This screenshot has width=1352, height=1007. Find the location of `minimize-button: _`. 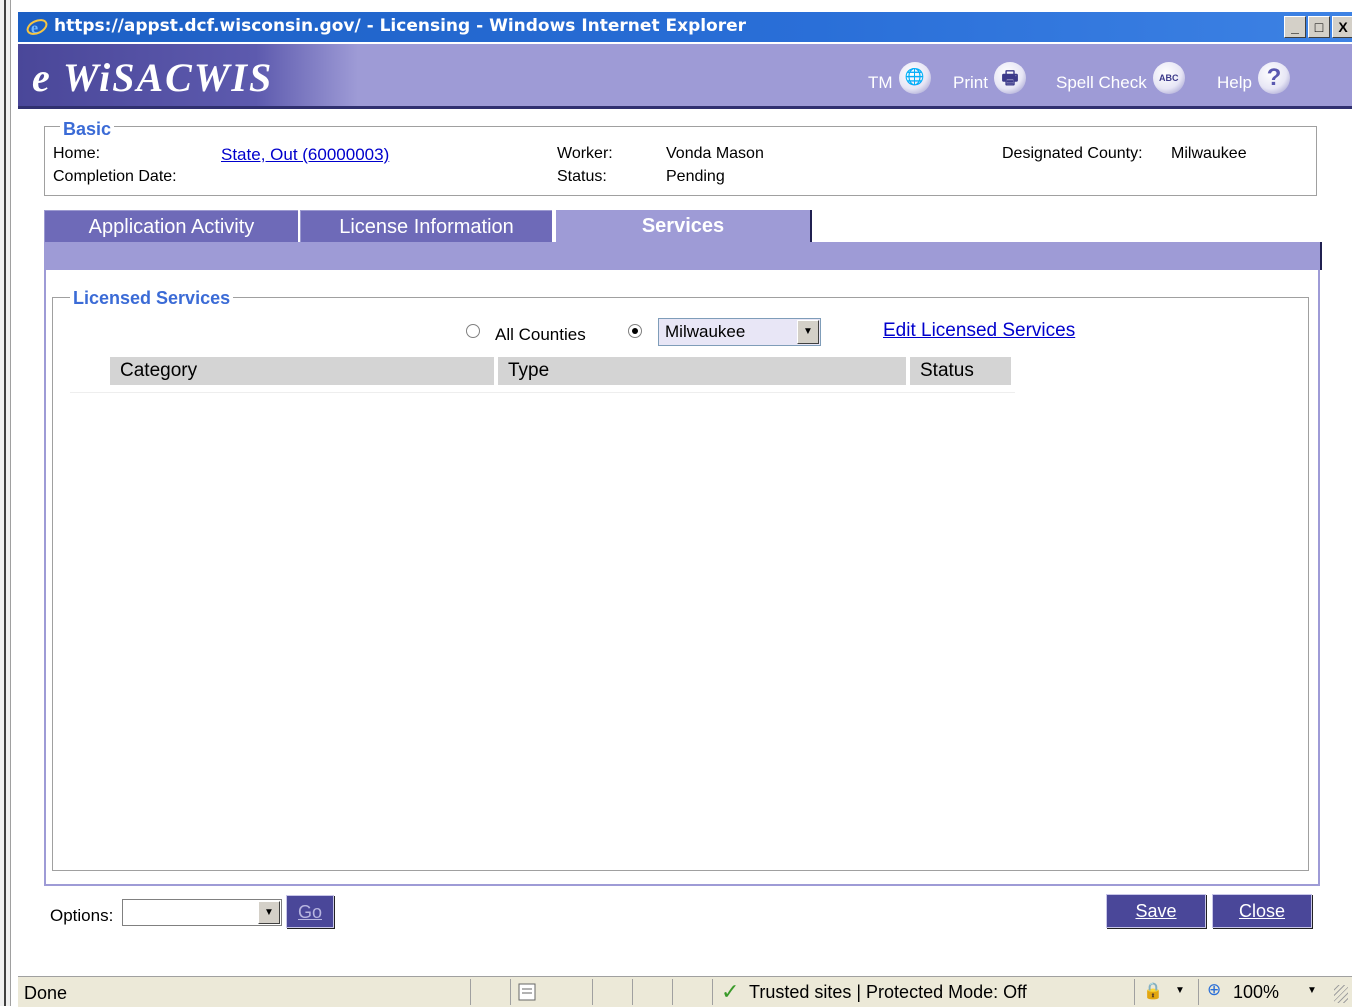

minimize-button: _ is located at coordinates (1295, 27).